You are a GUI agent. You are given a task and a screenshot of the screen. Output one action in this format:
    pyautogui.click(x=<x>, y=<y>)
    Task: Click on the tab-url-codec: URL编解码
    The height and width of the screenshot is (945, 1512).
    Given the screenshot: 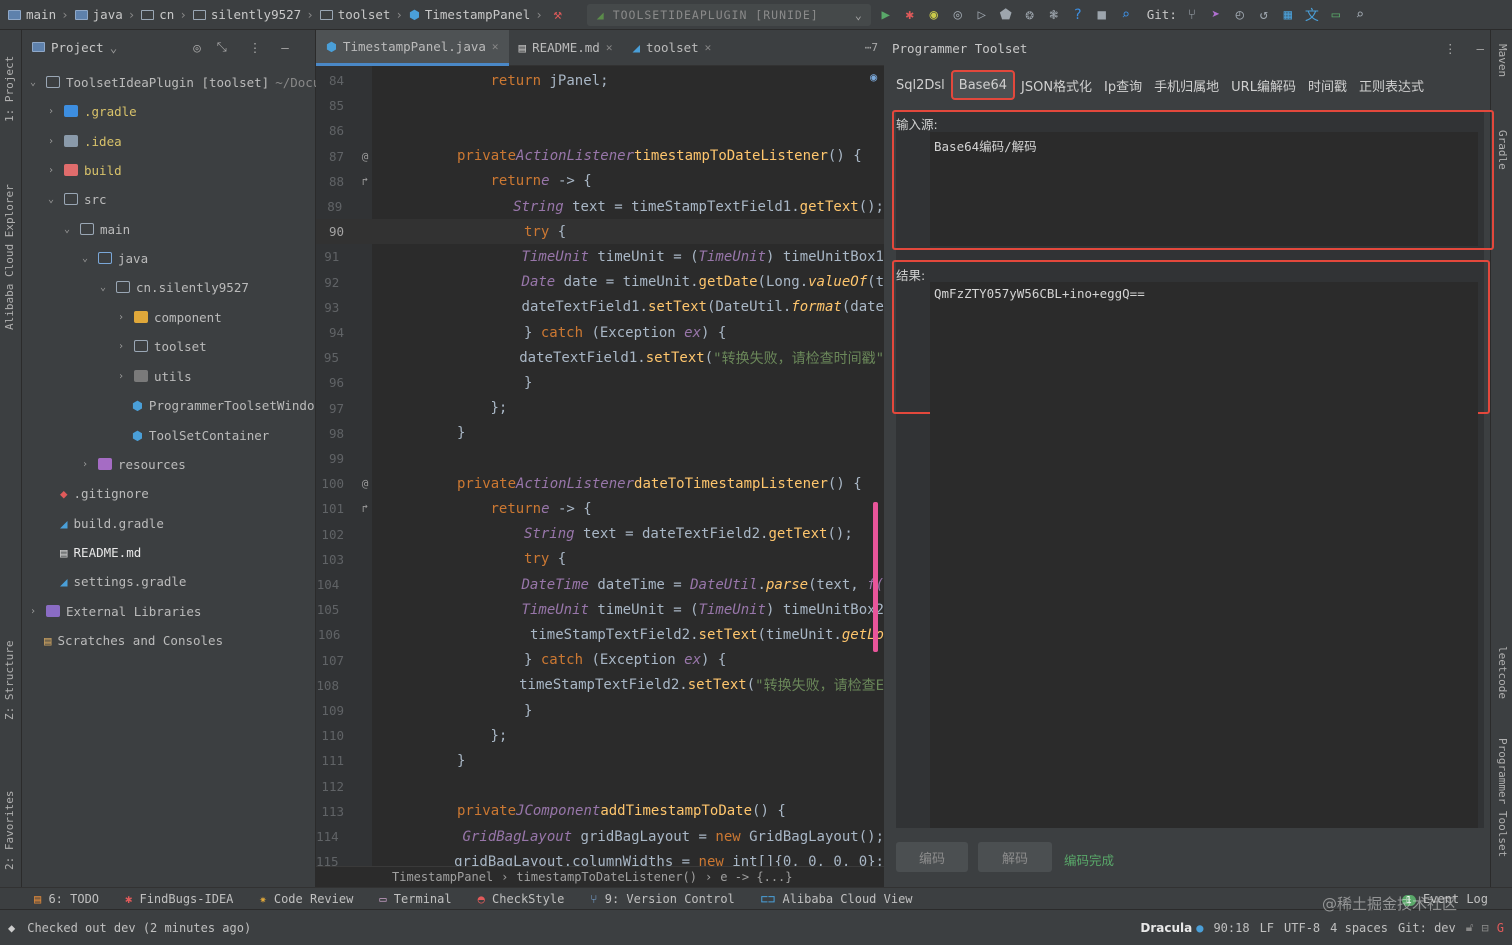 What is the action you would take?
    pyautogui.click(x=1263, y=85)
    